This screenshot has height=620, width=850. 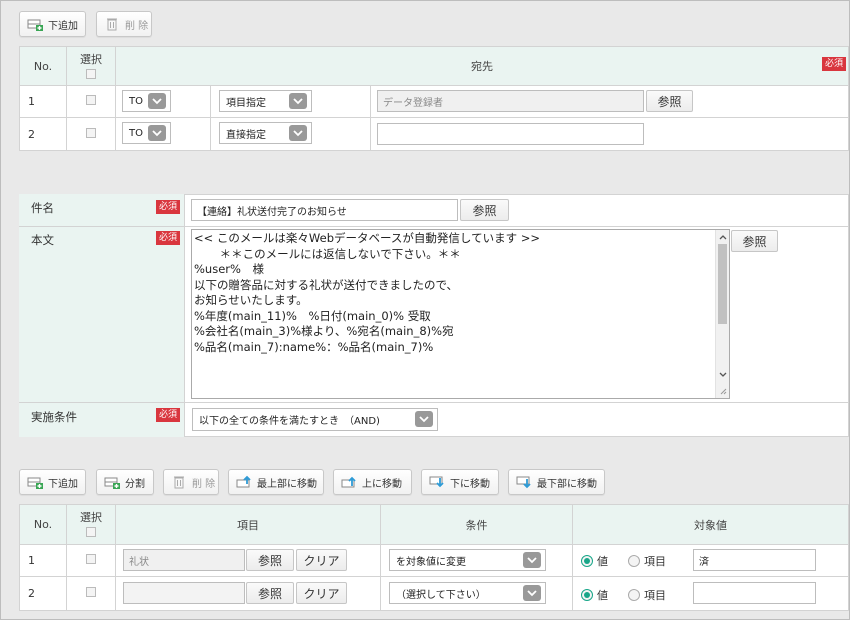 What do you see at coordinates (349, 482) in the screenshot?
I see `arrow-up-icon` at bounding box center [349, 482].